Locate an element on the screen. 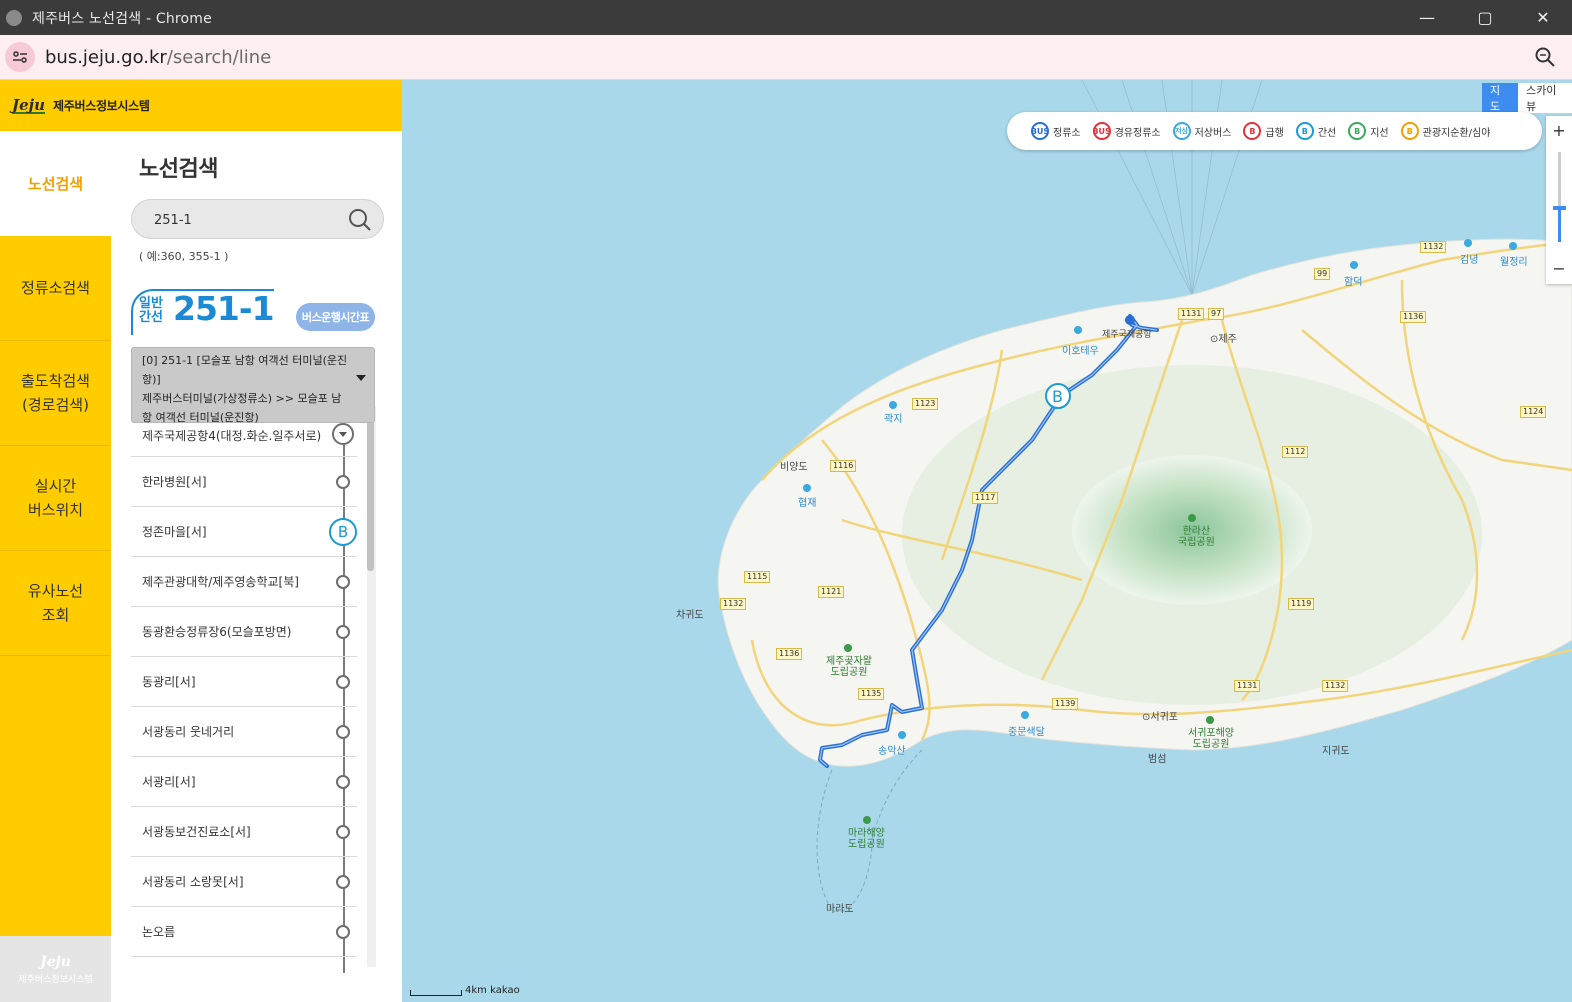  direction-line2: 제주버스터미널(가상정류소) >> 모슬포 남항 여객선 터미널(운진항) is located at coordinates (242, 408).